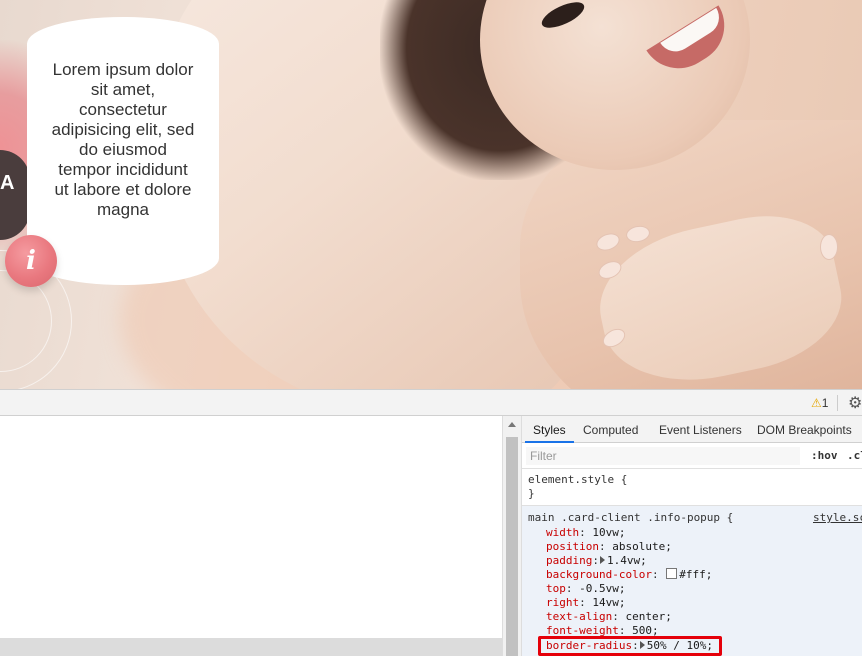 Image resolution: width=862 pixels, height=656 pixels. I want to click on warning-count: 1, so click(825, 403).